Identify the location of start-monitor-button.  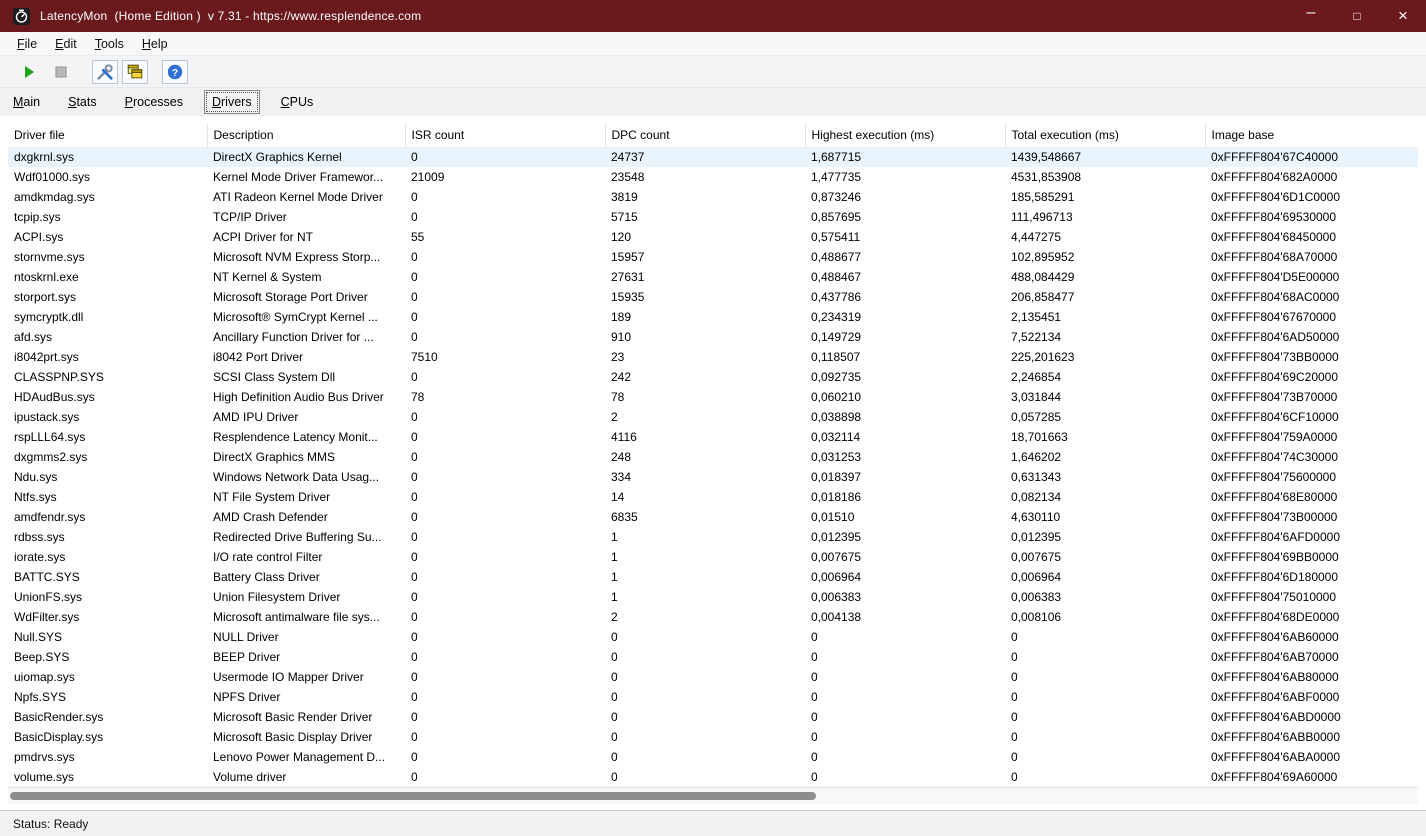
(29, 72).